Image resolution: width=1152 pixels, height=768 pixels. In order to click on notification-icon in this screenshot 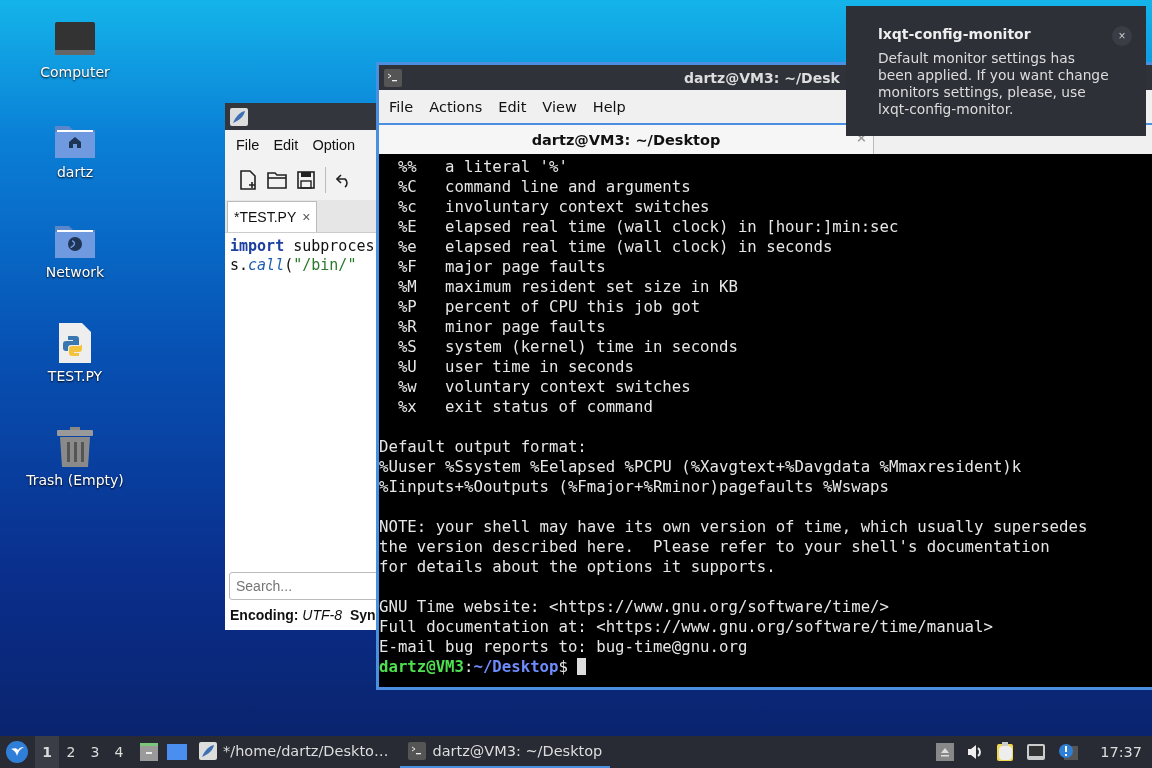, I will do `click(1068, 752)`.